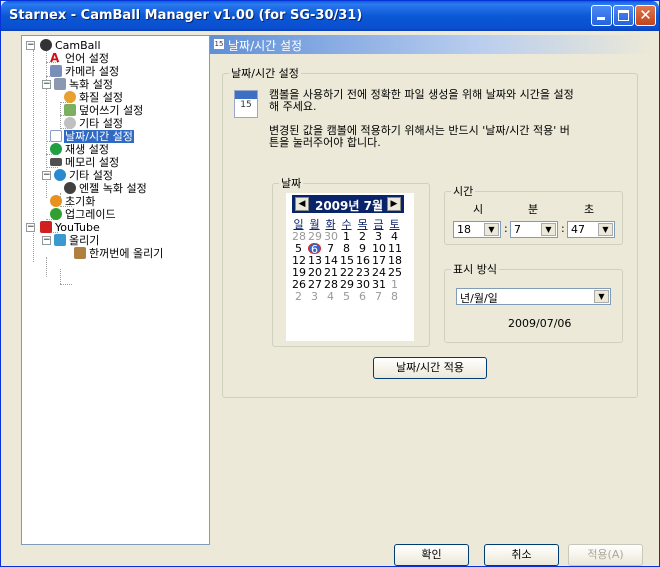 Image resolution: width=660 pixels, height=567 pixels. What do you see at coordinates (363, 272) in the screenshot?
I see `calendar-day: 23` at bounding box center [363, 272].